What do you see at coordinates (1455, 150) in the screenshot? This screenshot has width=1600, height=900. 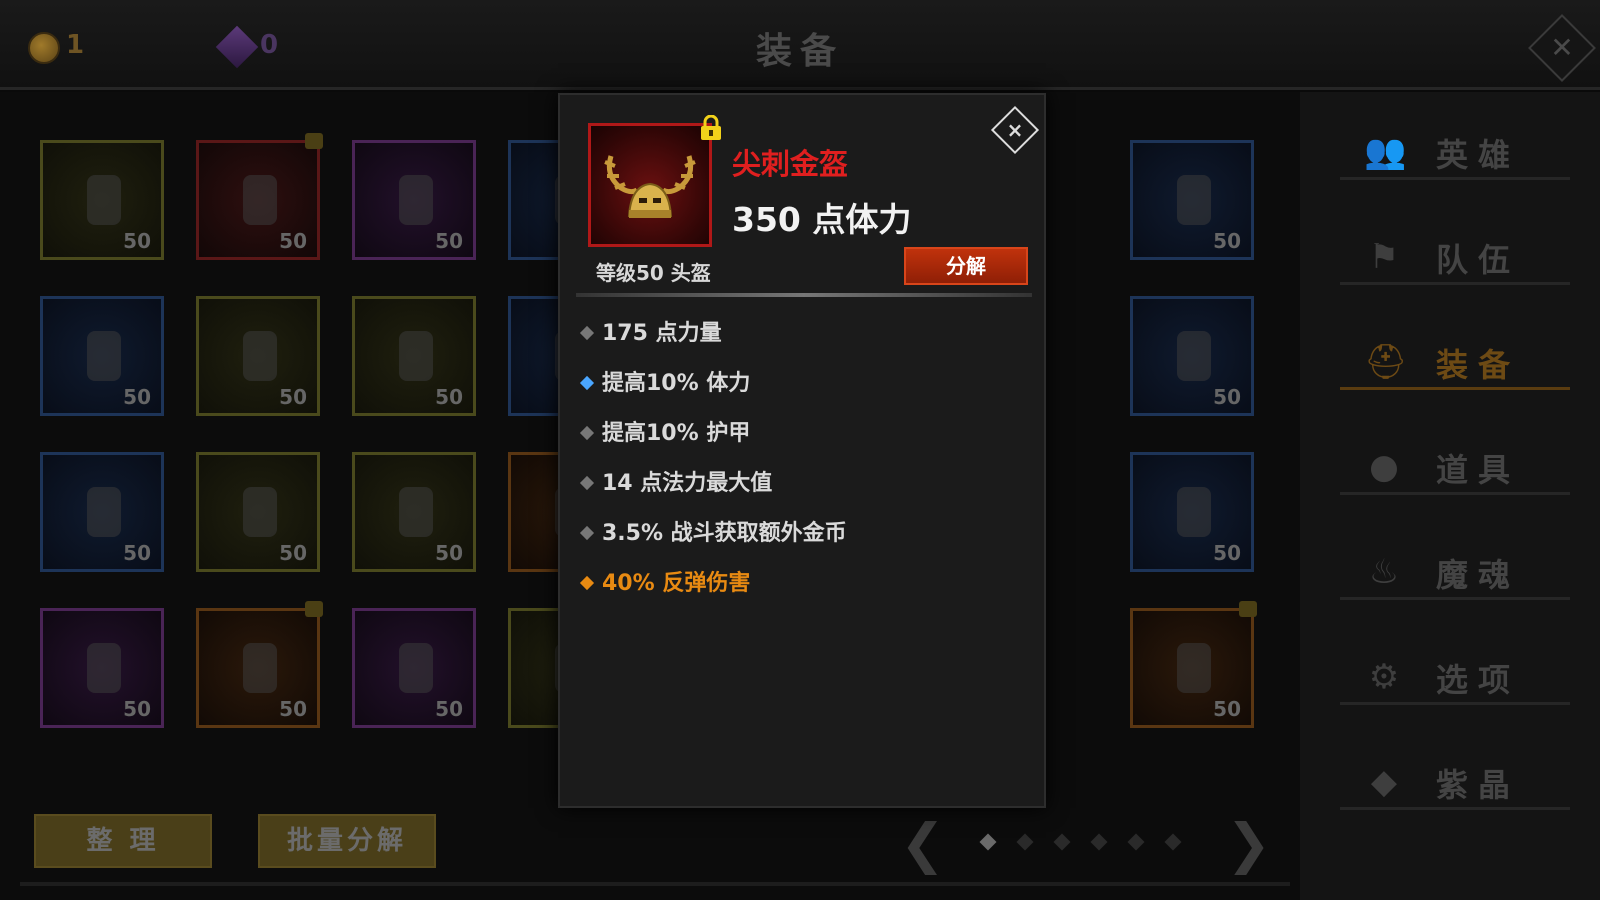 I see `sidebar-item: 👥 英雄` at bounding box center [1455, 150].